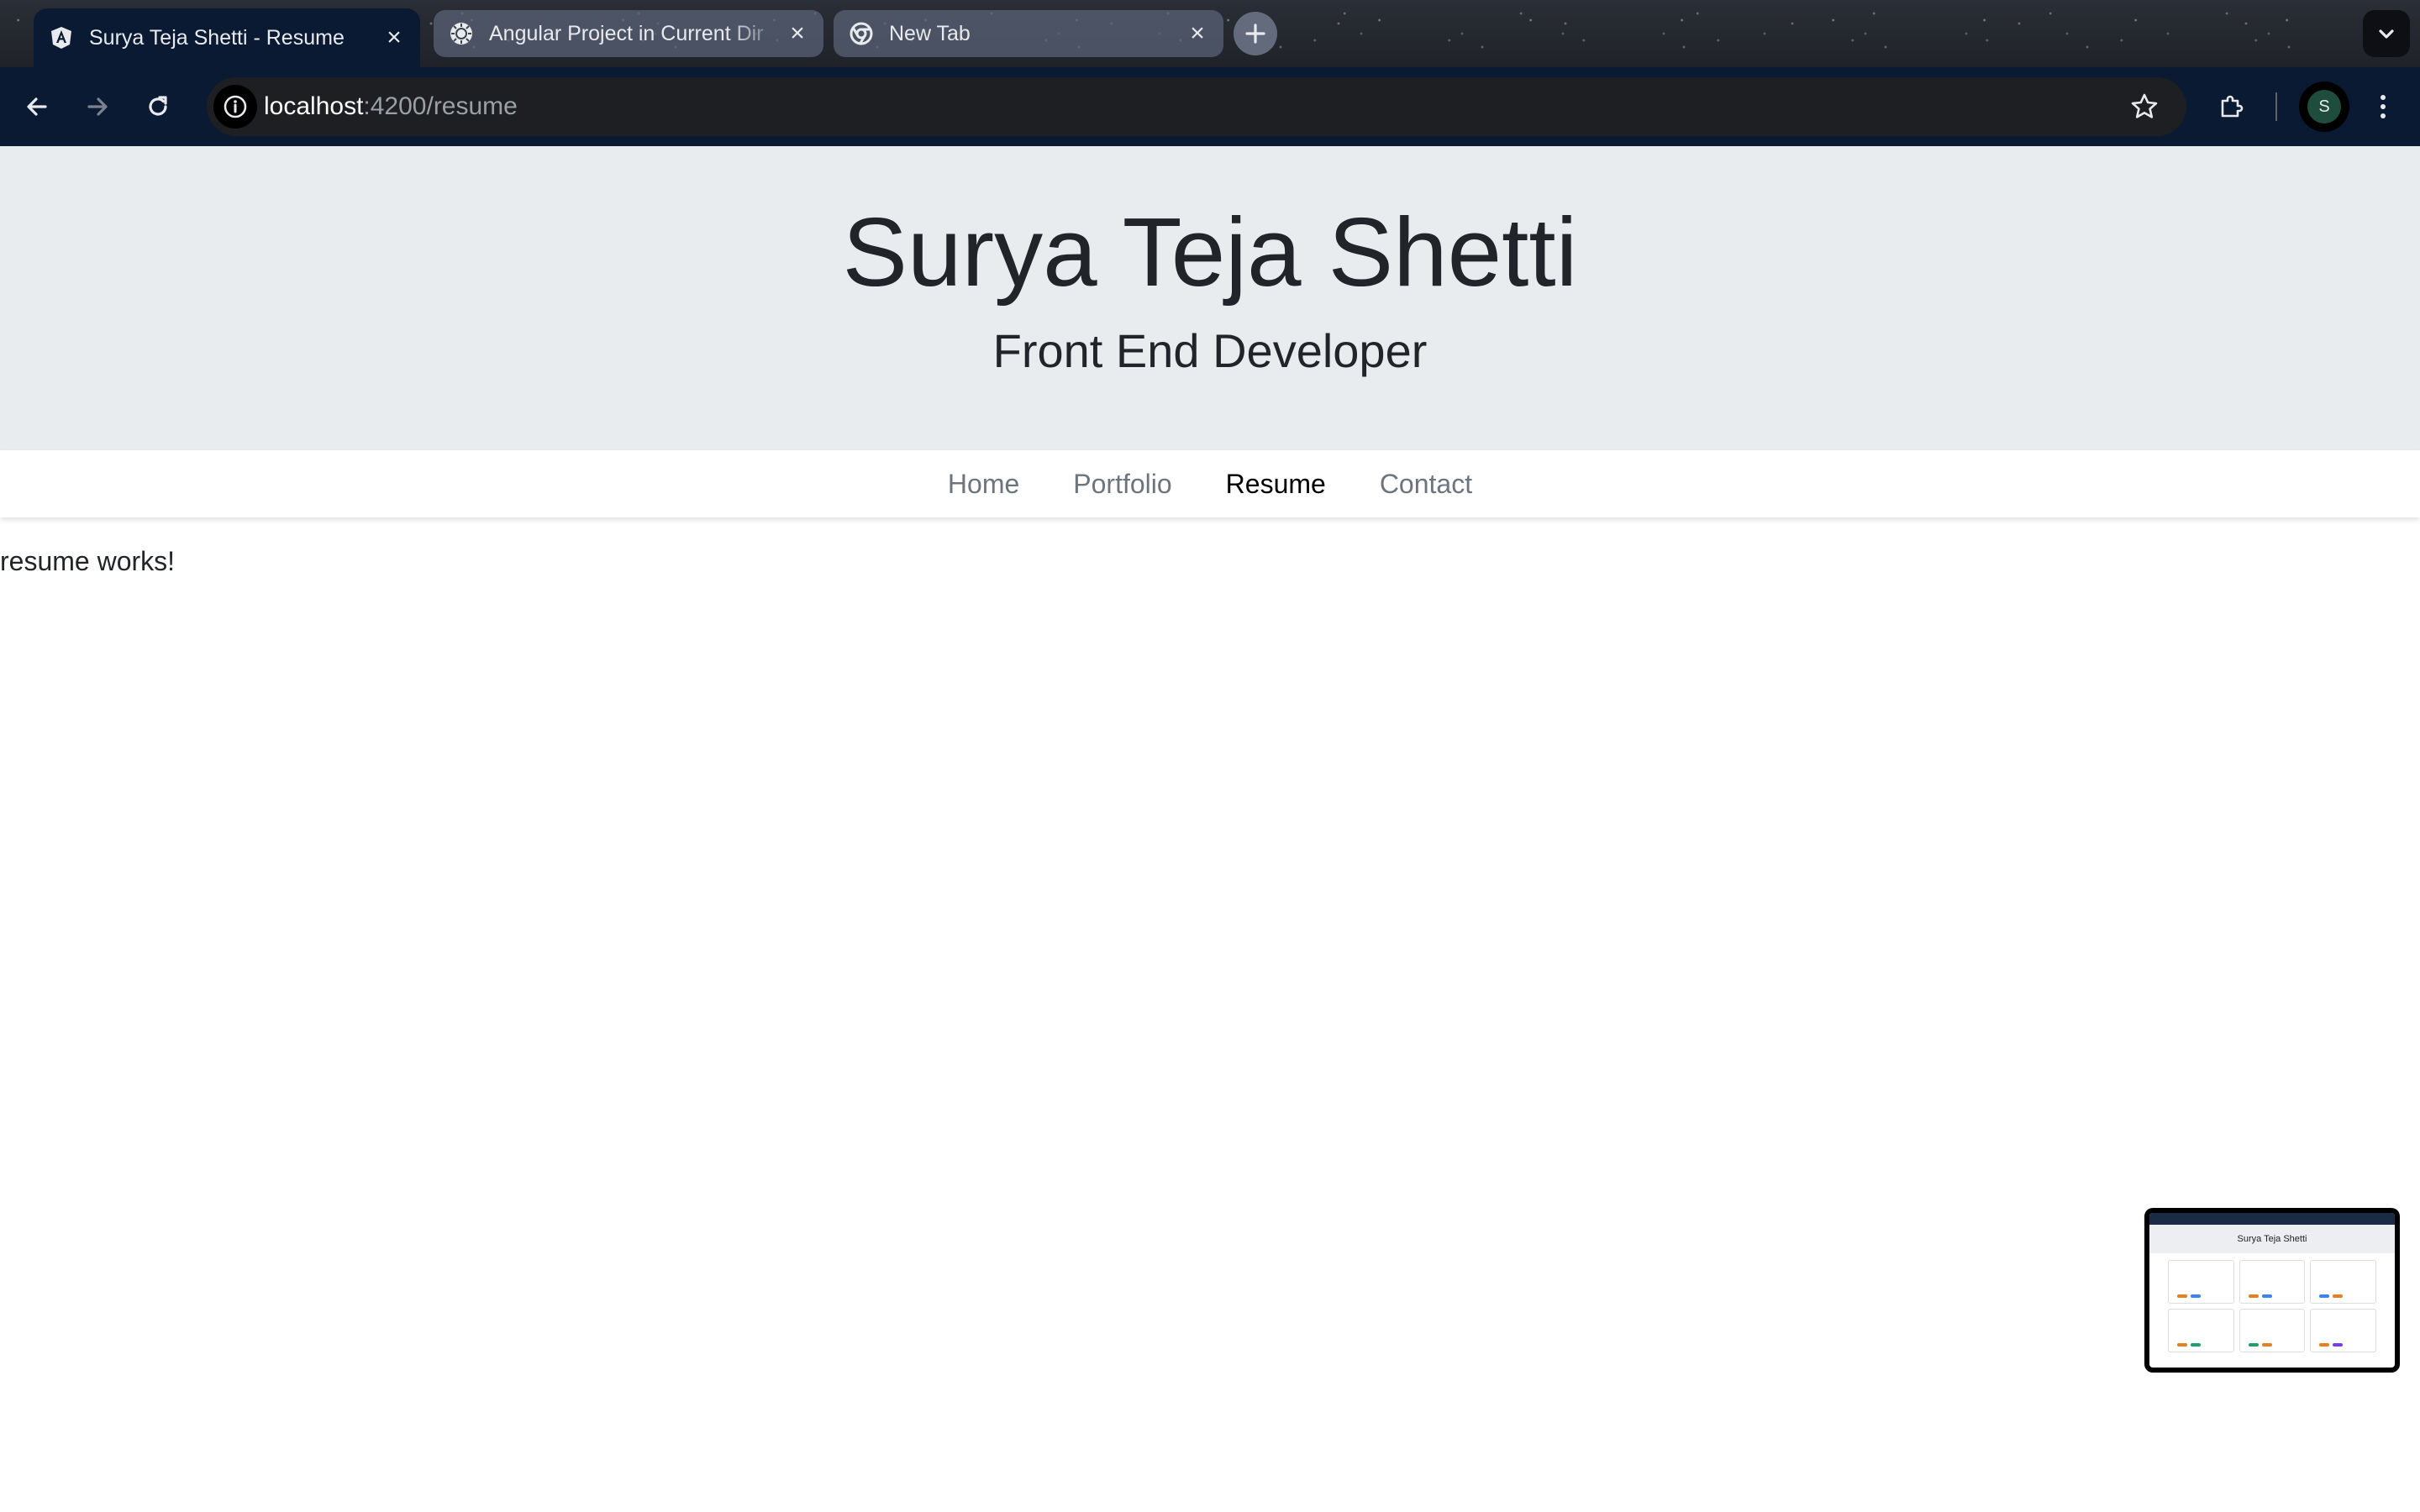 The height and width of the screenshot is (1512, 2420). Describe the element at coordinates (1276, 484) in the screenshot. I see `nav-link-resume: Resume` at that location.